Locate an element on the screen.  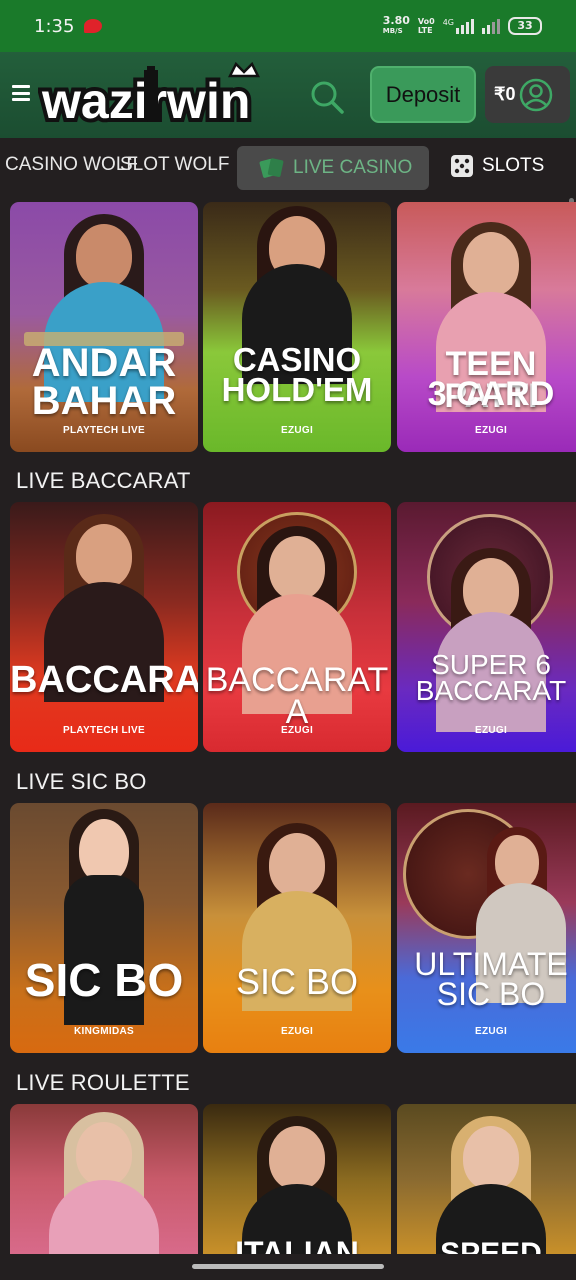
game-card-sic-bo-ezugi: SIC BO EZUGI is located at coordinates (297, 928).